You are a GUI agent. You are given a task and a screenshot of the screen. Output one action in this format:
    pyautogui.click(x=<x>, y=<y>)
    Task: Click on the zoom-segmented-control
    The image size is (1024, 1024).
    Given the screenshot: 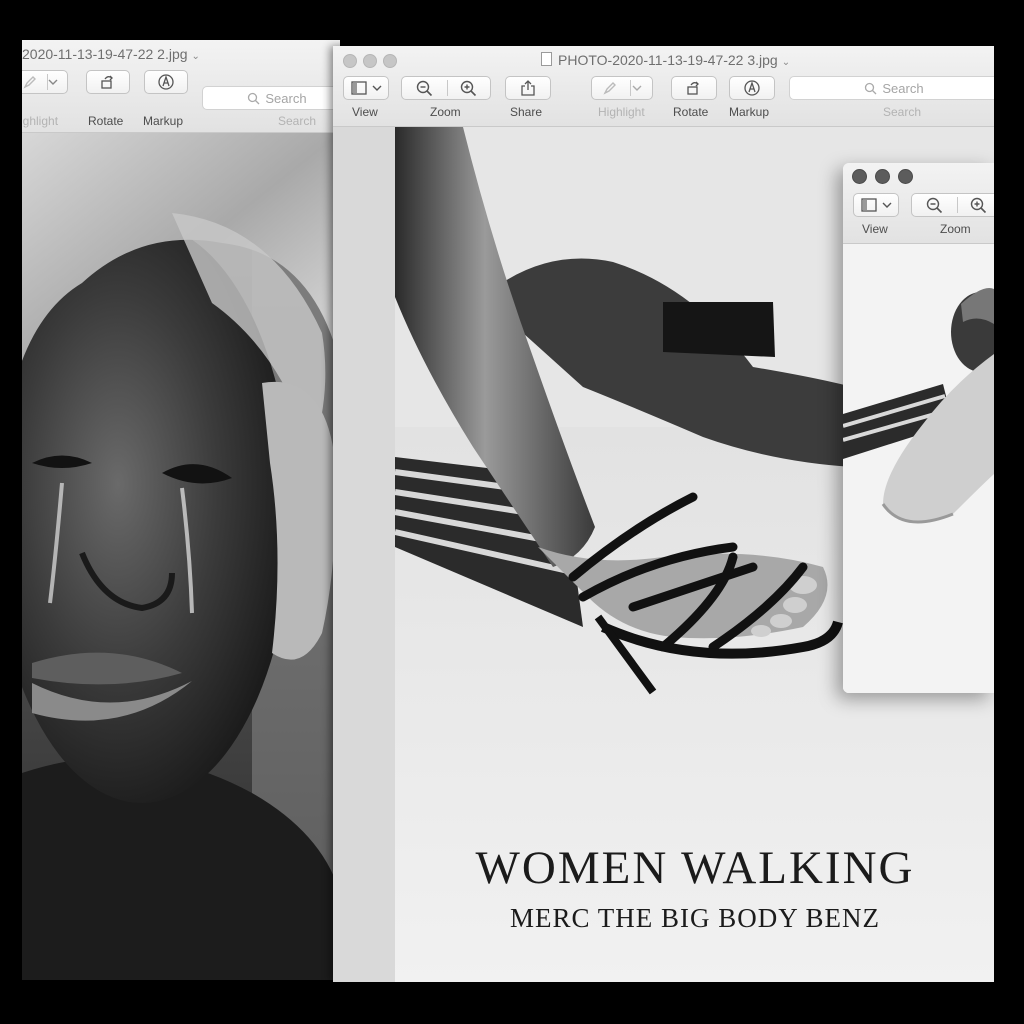 What is the action you would take?
    pyautogui.click(x=446, y=88)
    